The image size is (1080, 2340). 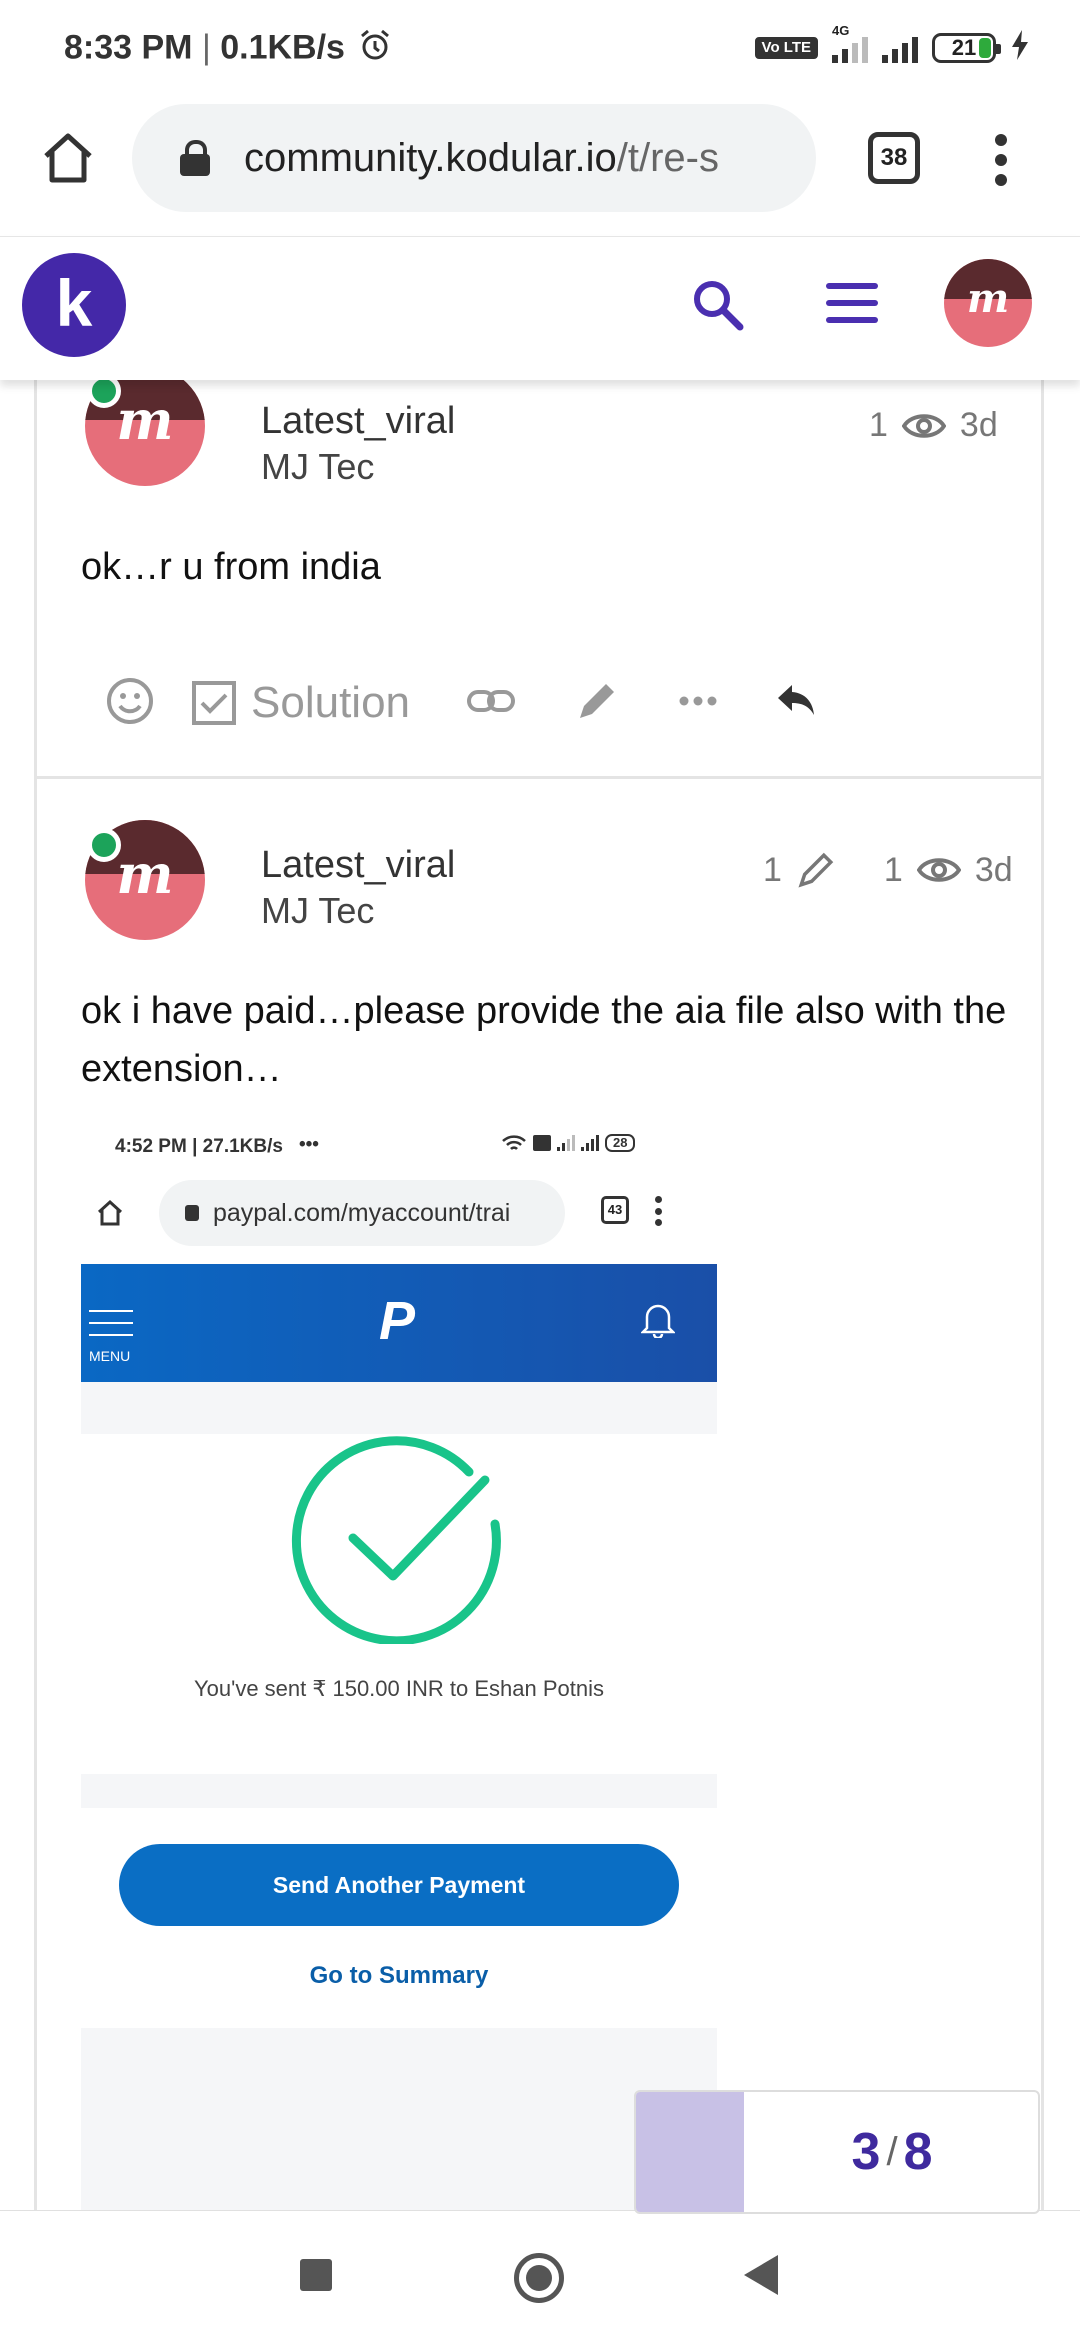 I want to click on embedded-url-bar: paypal.com/myaccount/trai, so click(x=362, y=1213).